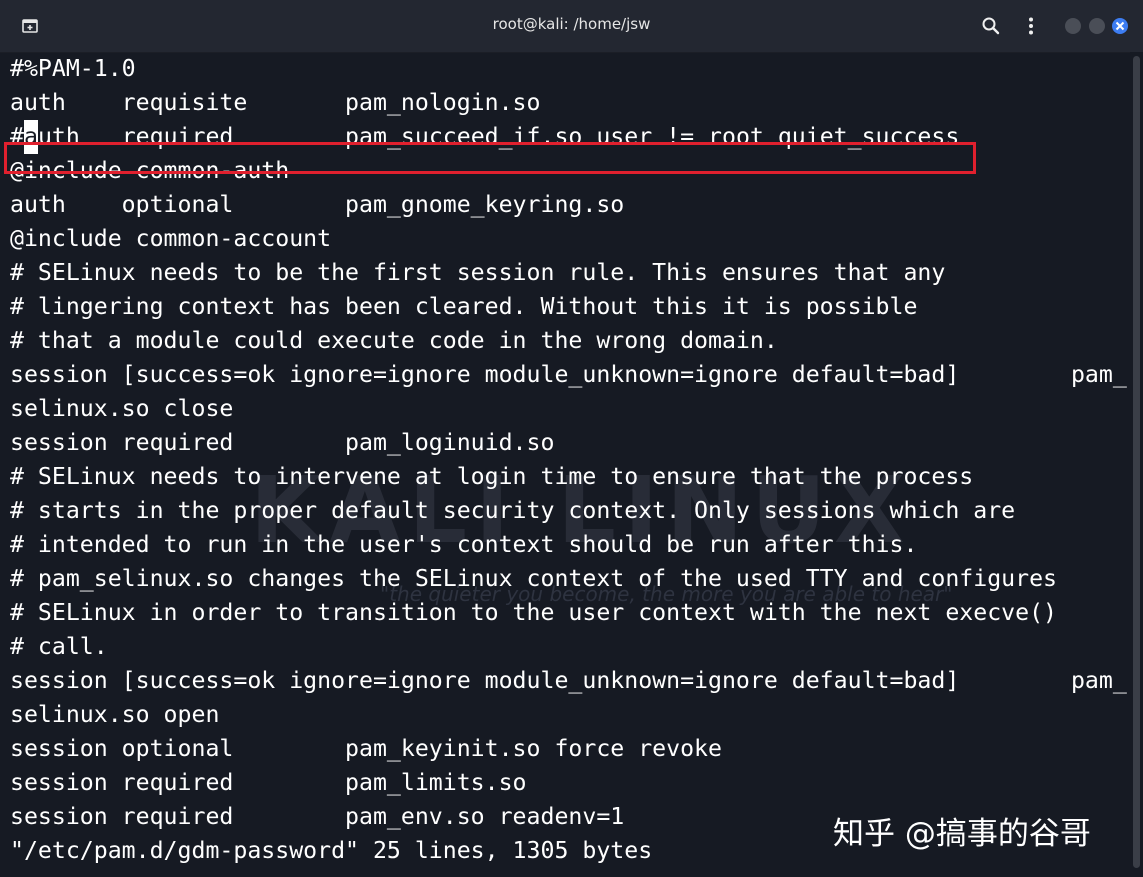 Image resolution: width=1143 pixels, height=877 pixels. Describe the element at coordinates (1073, 26) in the screenshot. I see `minimize-button` at that location.